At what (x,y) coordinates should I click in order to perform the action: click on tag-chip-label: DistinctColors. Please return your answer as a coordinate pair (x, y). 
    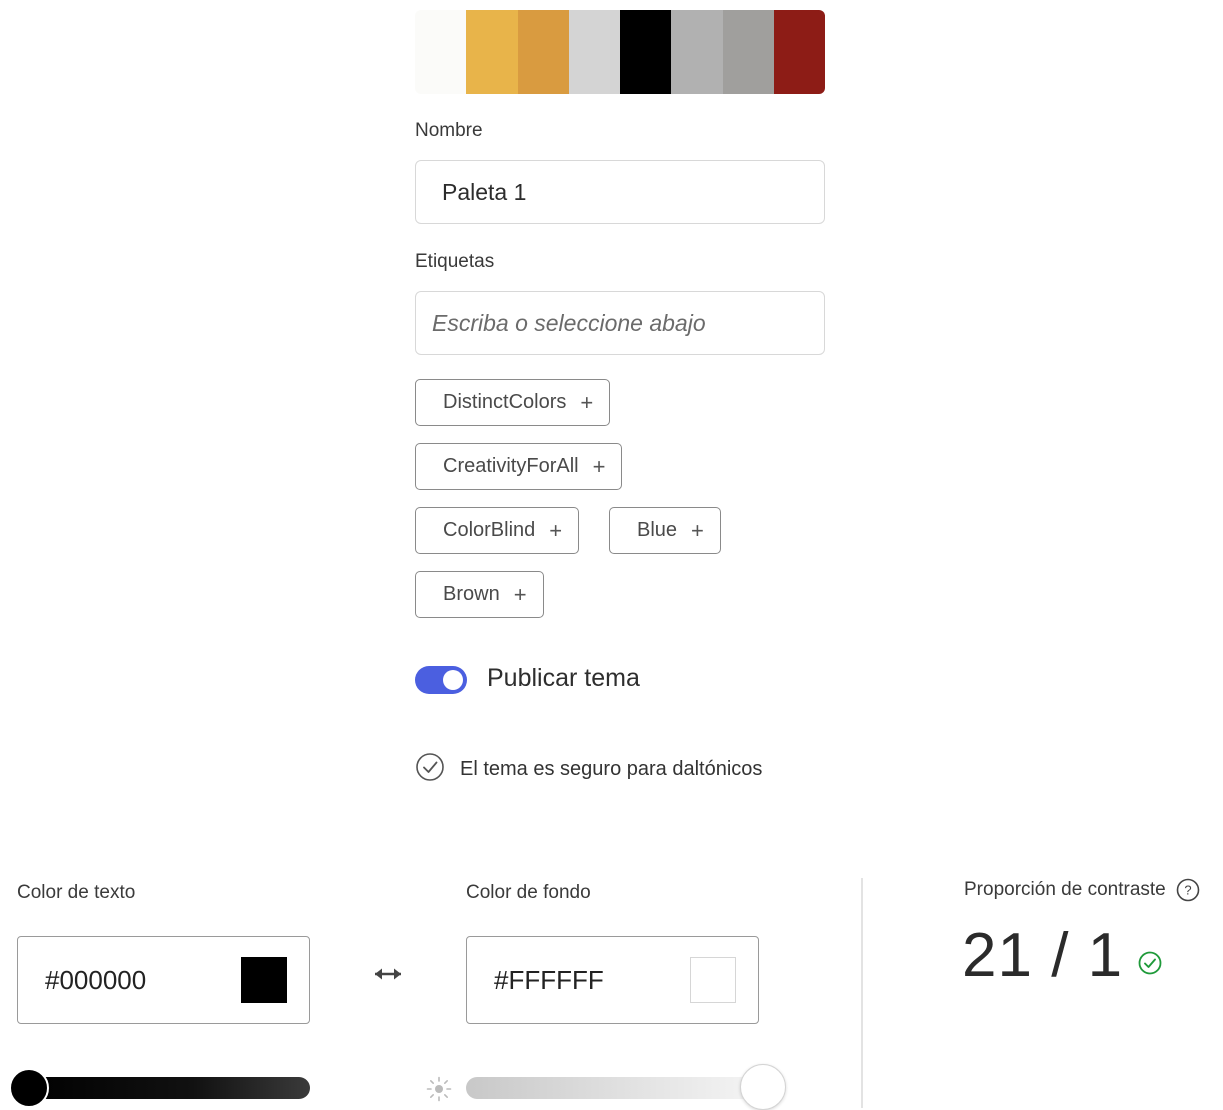
    Looking at the image, I should click on (505, 402).